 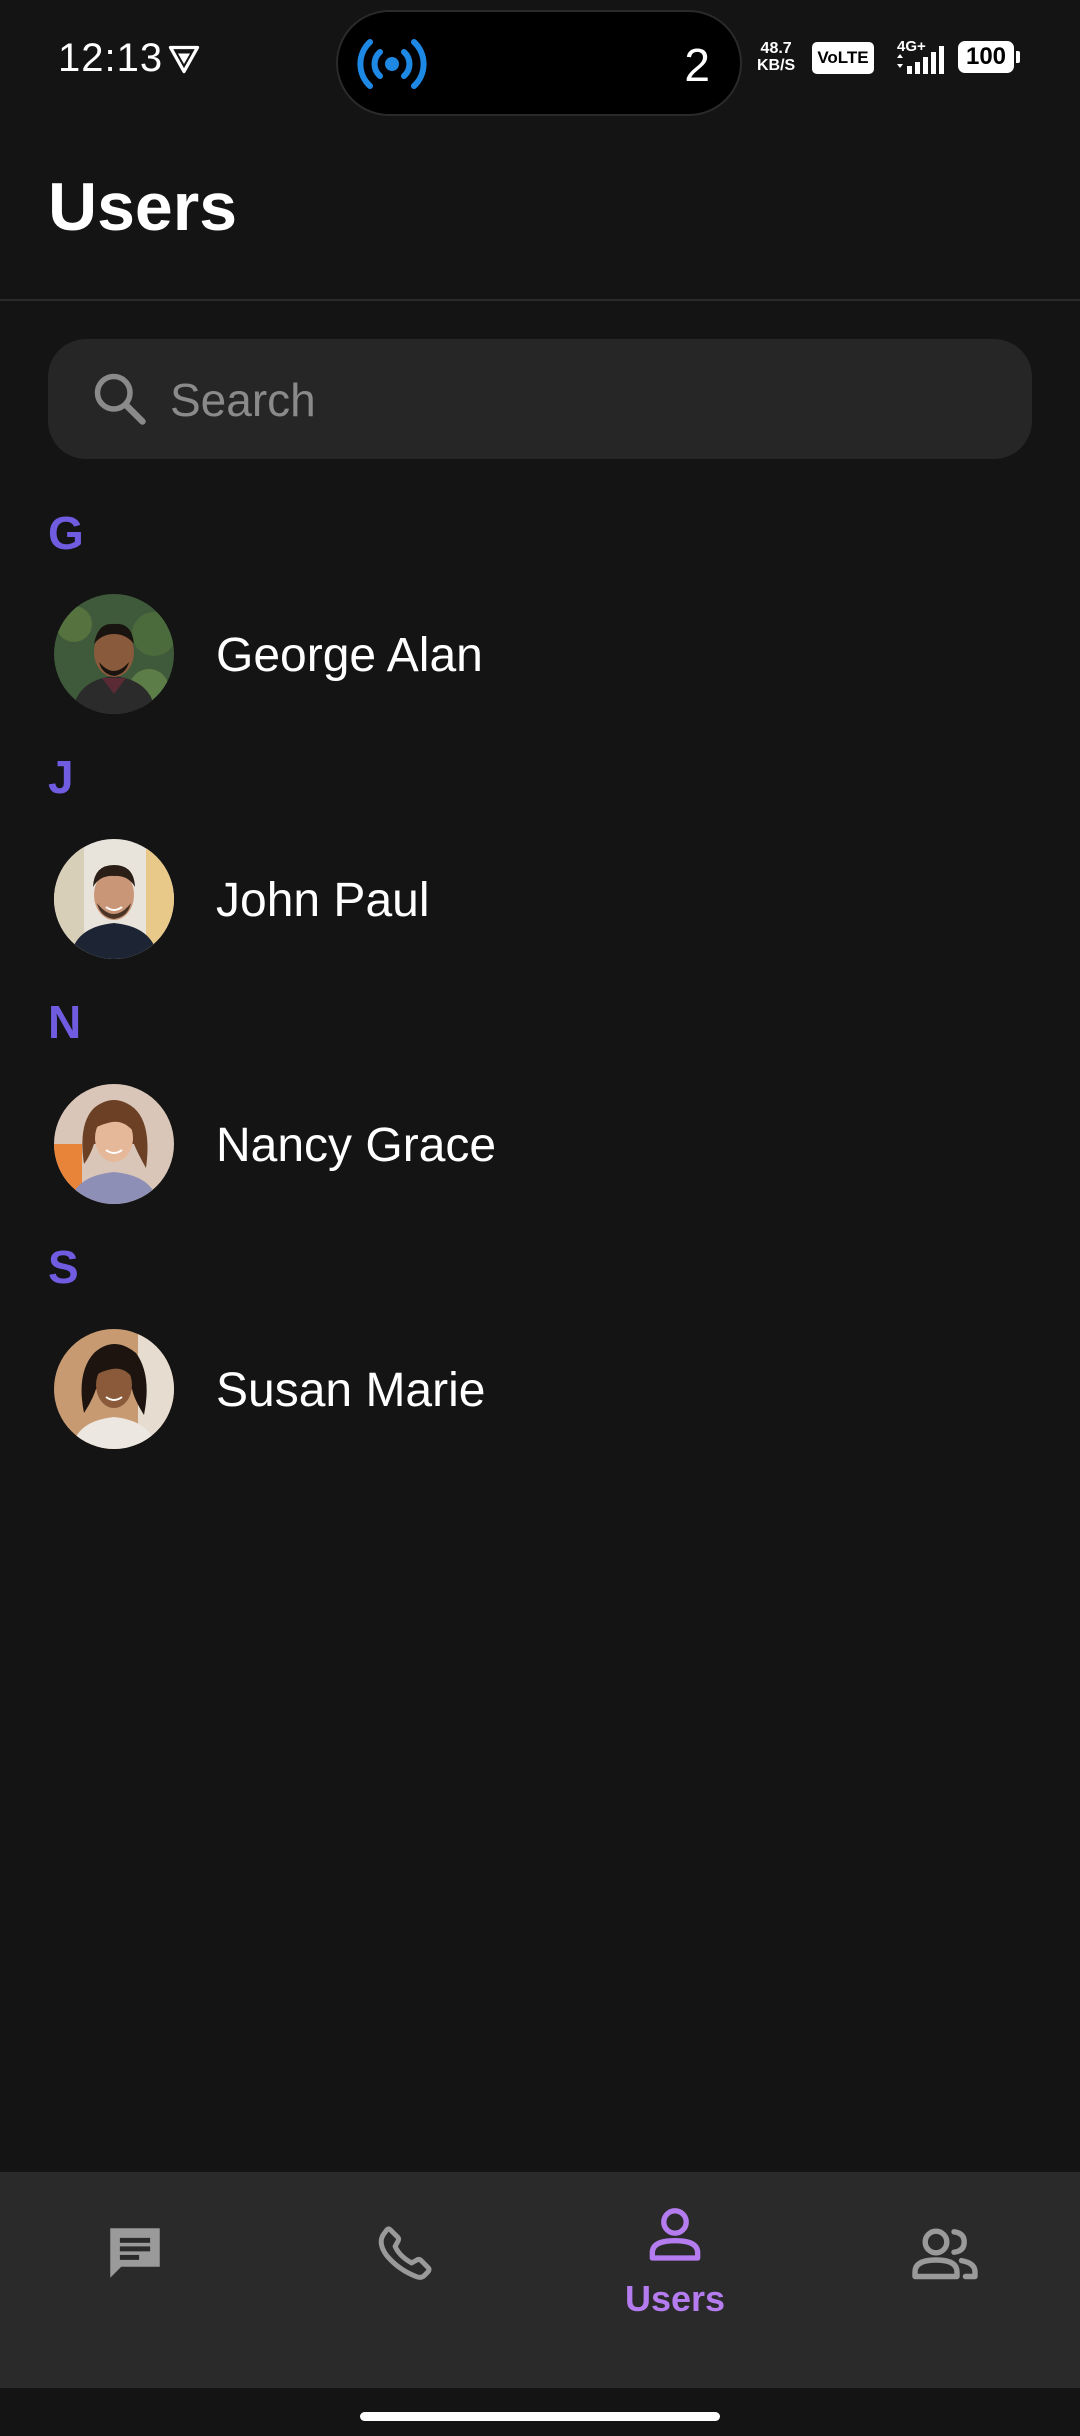 I want to click on contact-name: John Paul, so click(x=323, y=900).